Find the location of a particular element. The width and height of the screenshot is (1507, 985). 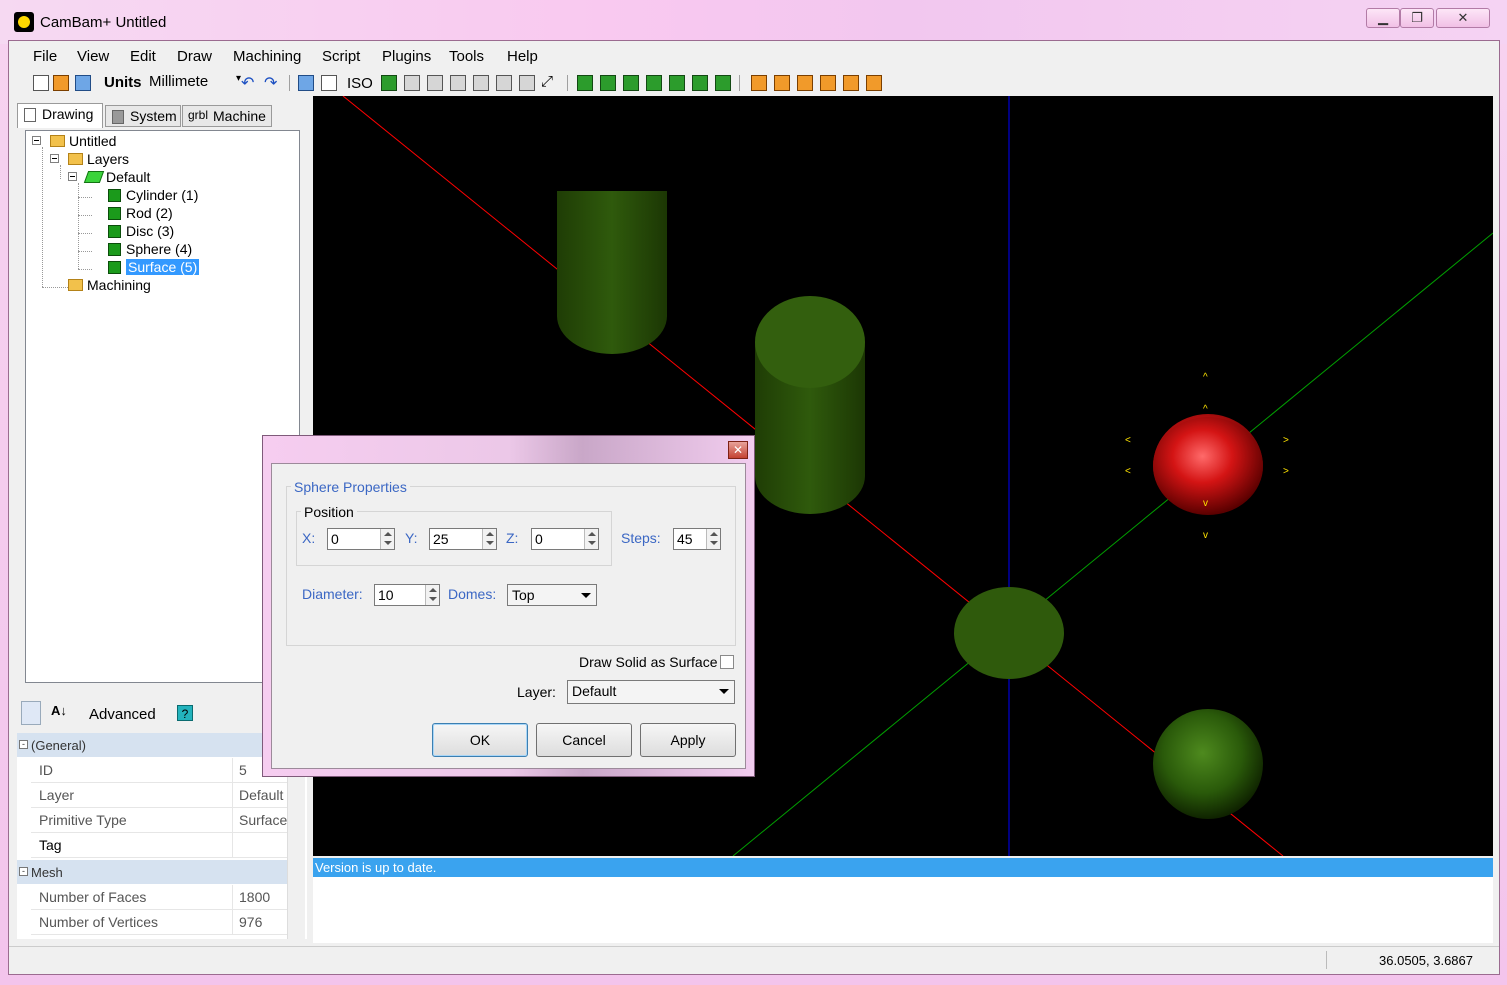

category-general: - (General) is located at coordinates (152, 745).